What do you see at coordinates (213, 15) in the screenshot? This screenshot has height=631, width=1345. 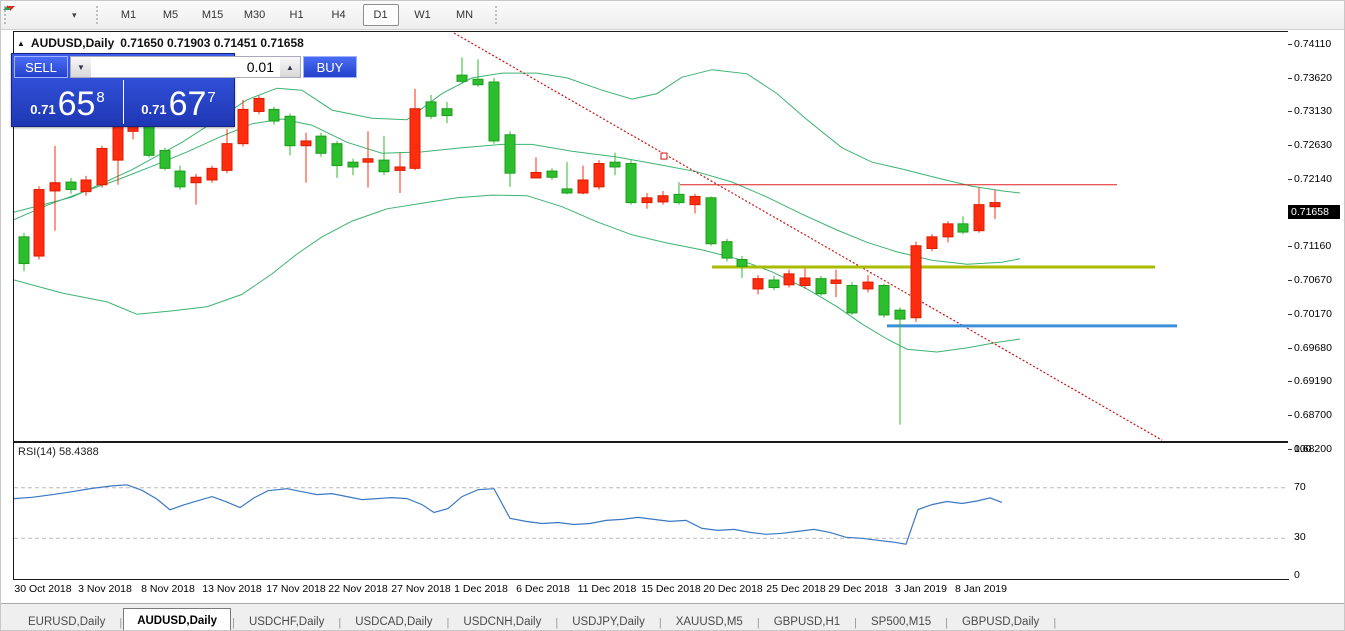 I see `timeframe-button-m15: M15` at bounding box center [213, 15].